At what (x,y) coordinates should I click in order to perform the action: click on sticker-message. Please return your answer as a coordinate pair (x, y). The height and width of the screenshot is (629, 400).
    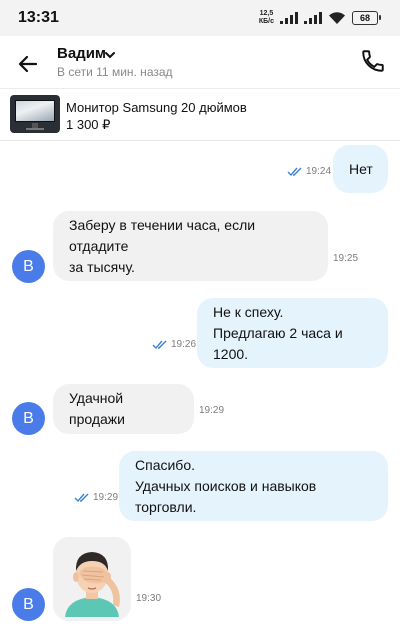
    Looking at the image, I should click on (92, 579).